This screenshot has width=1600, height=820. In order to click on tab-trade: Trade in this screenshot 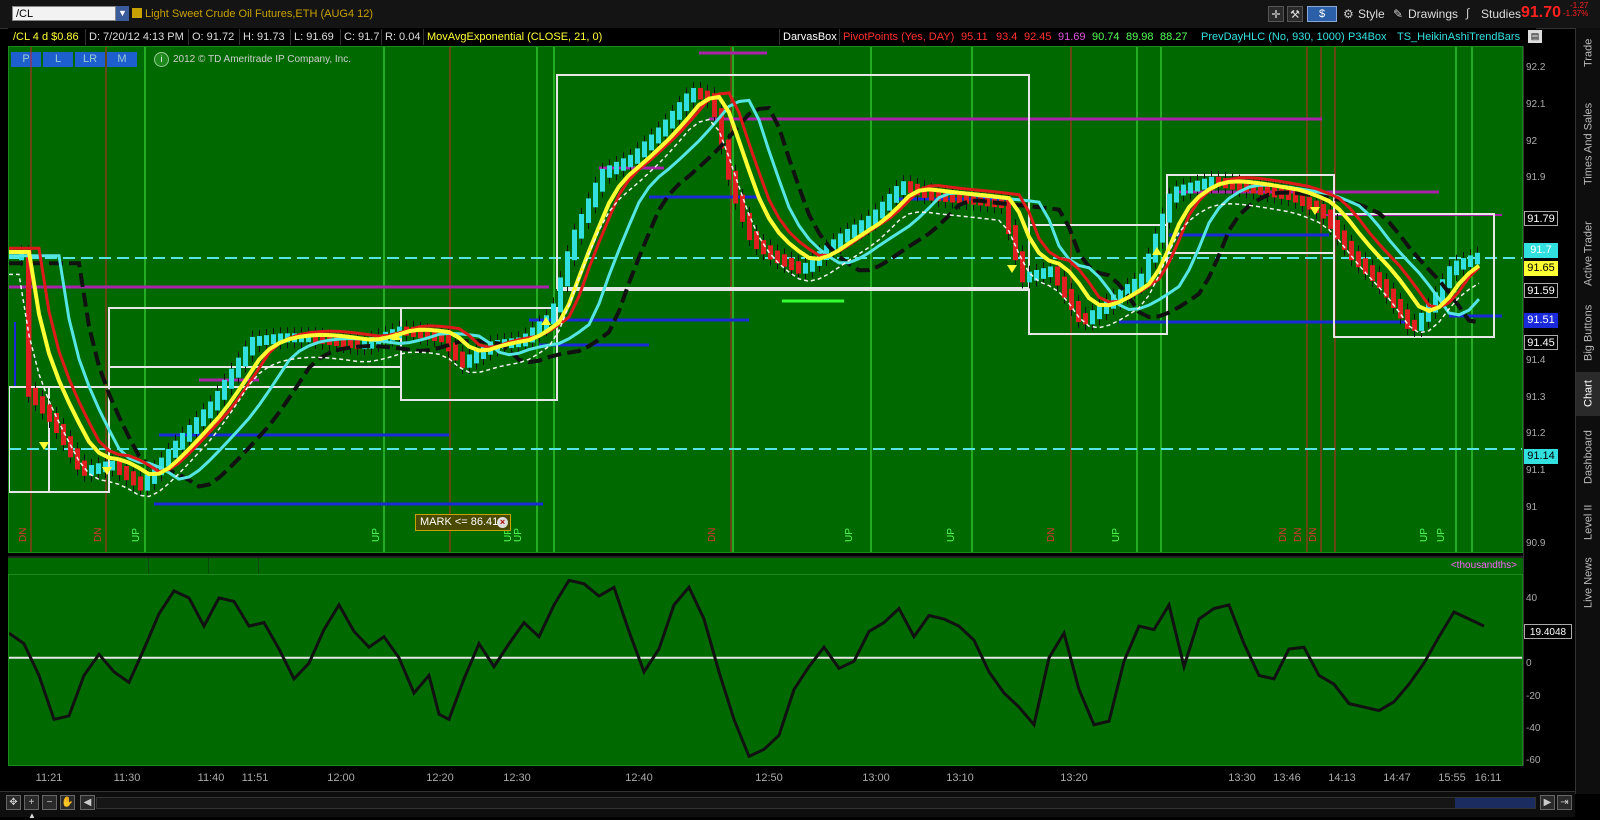, I will do `click(1588, 53)`.